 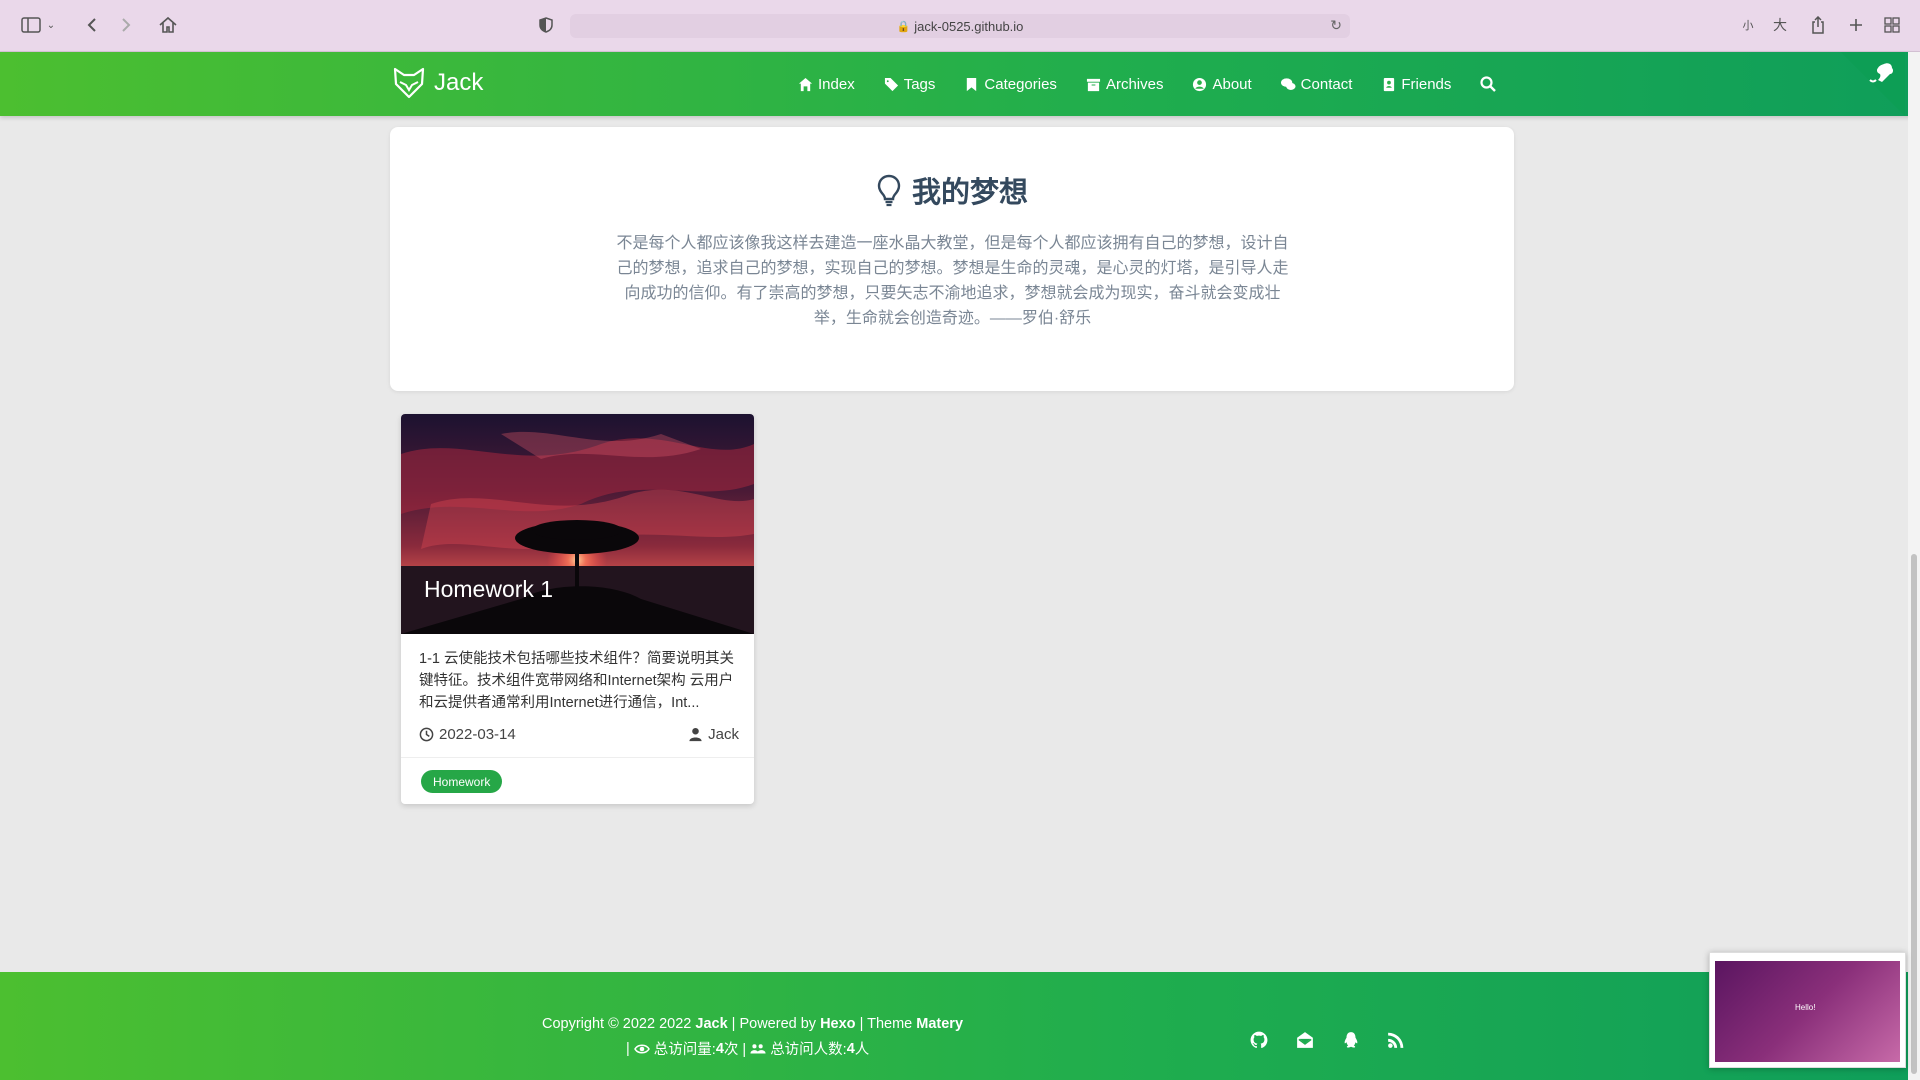 I want to click on archive-icon, so click(x=1093, y=84).